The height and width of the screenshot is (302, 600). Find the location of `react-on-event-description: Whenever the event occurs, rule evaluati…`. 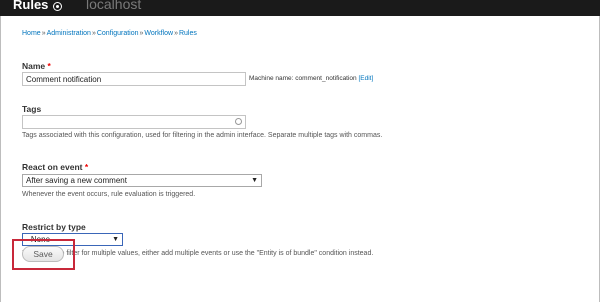

react-on-event-description: Whenever the event occurs, rule evaluati… is located at coordinates (109, 194).